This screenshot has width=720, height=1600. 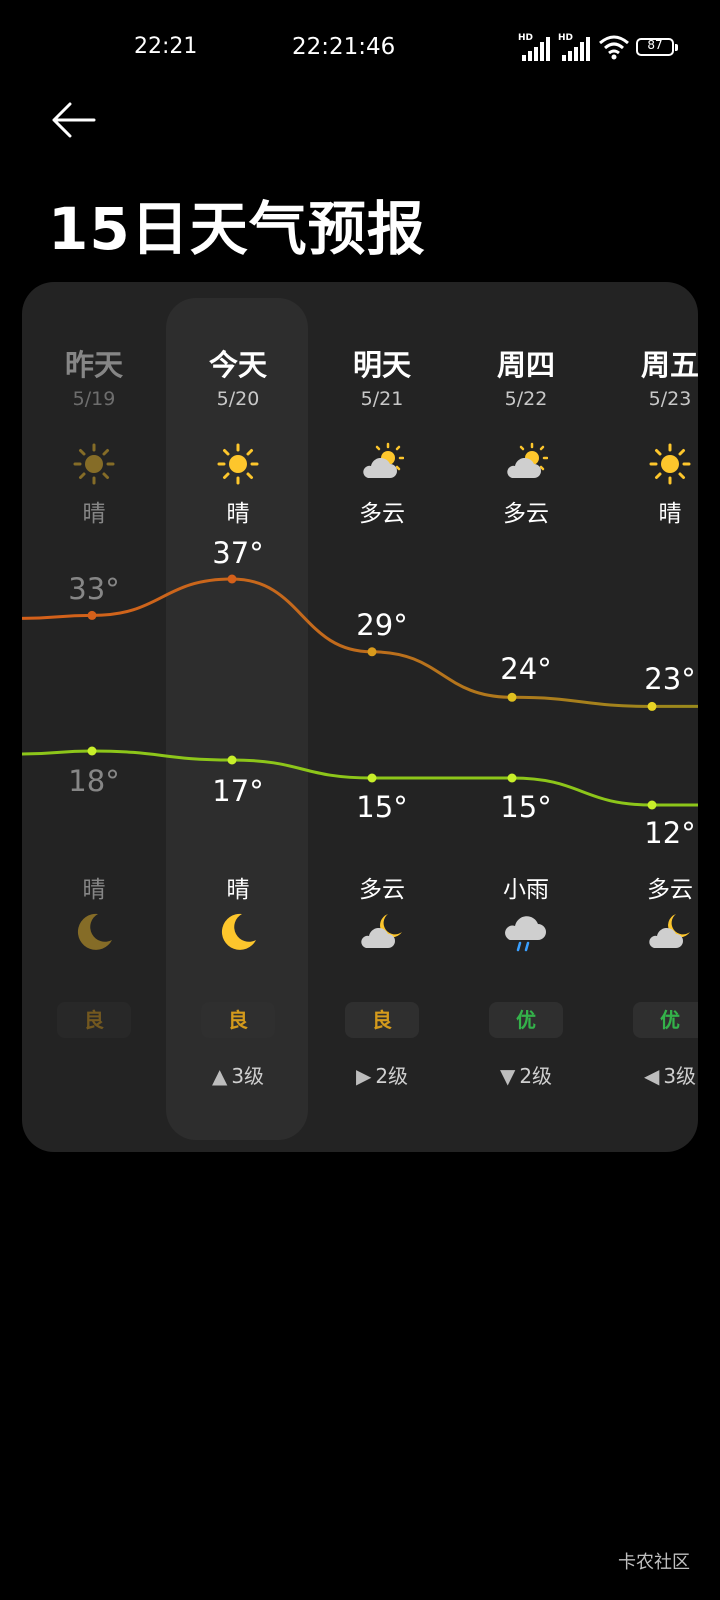 What do you see at coordinates (614, 47) in the screenshot?
I see `wifi-icon` at bounding box center [614, 47].